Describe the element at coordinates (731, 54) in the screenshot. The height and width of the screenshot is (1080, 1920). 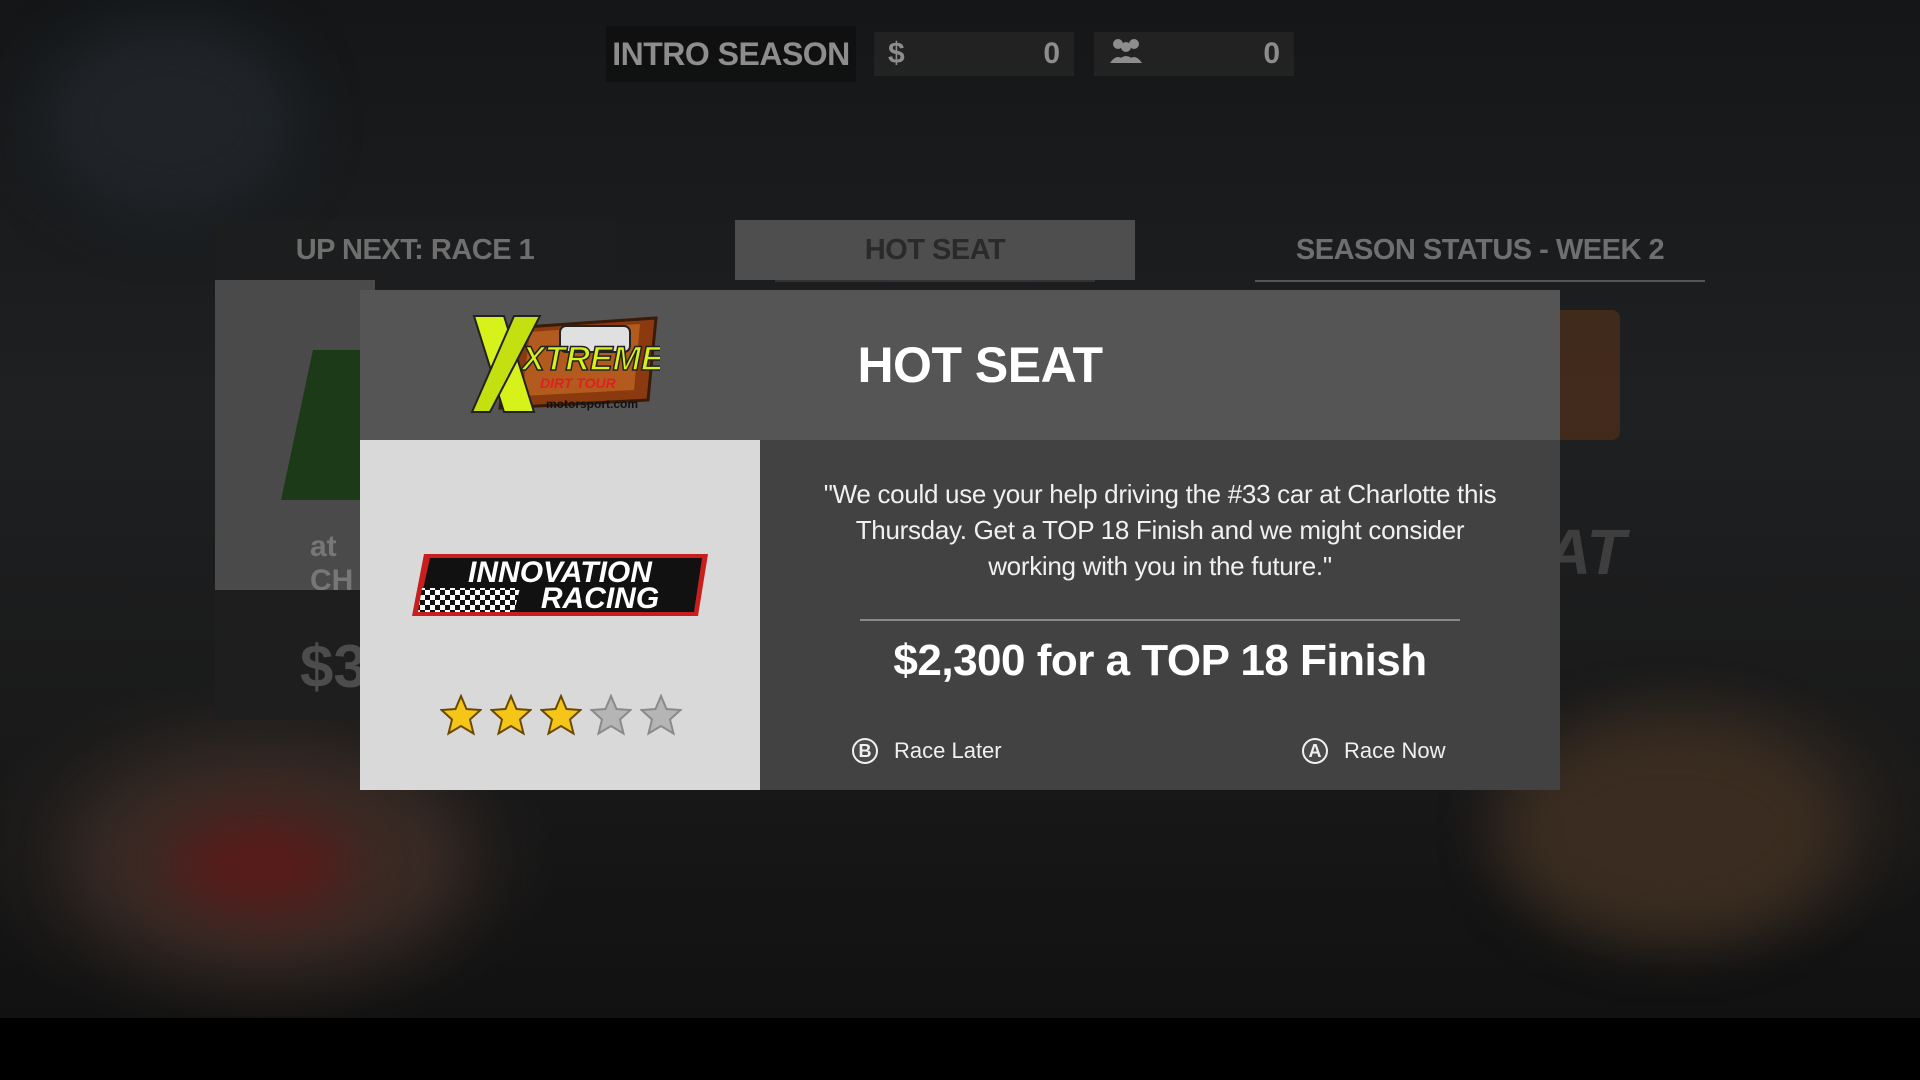
I see `season-label: INTRO SEASON` at that location.